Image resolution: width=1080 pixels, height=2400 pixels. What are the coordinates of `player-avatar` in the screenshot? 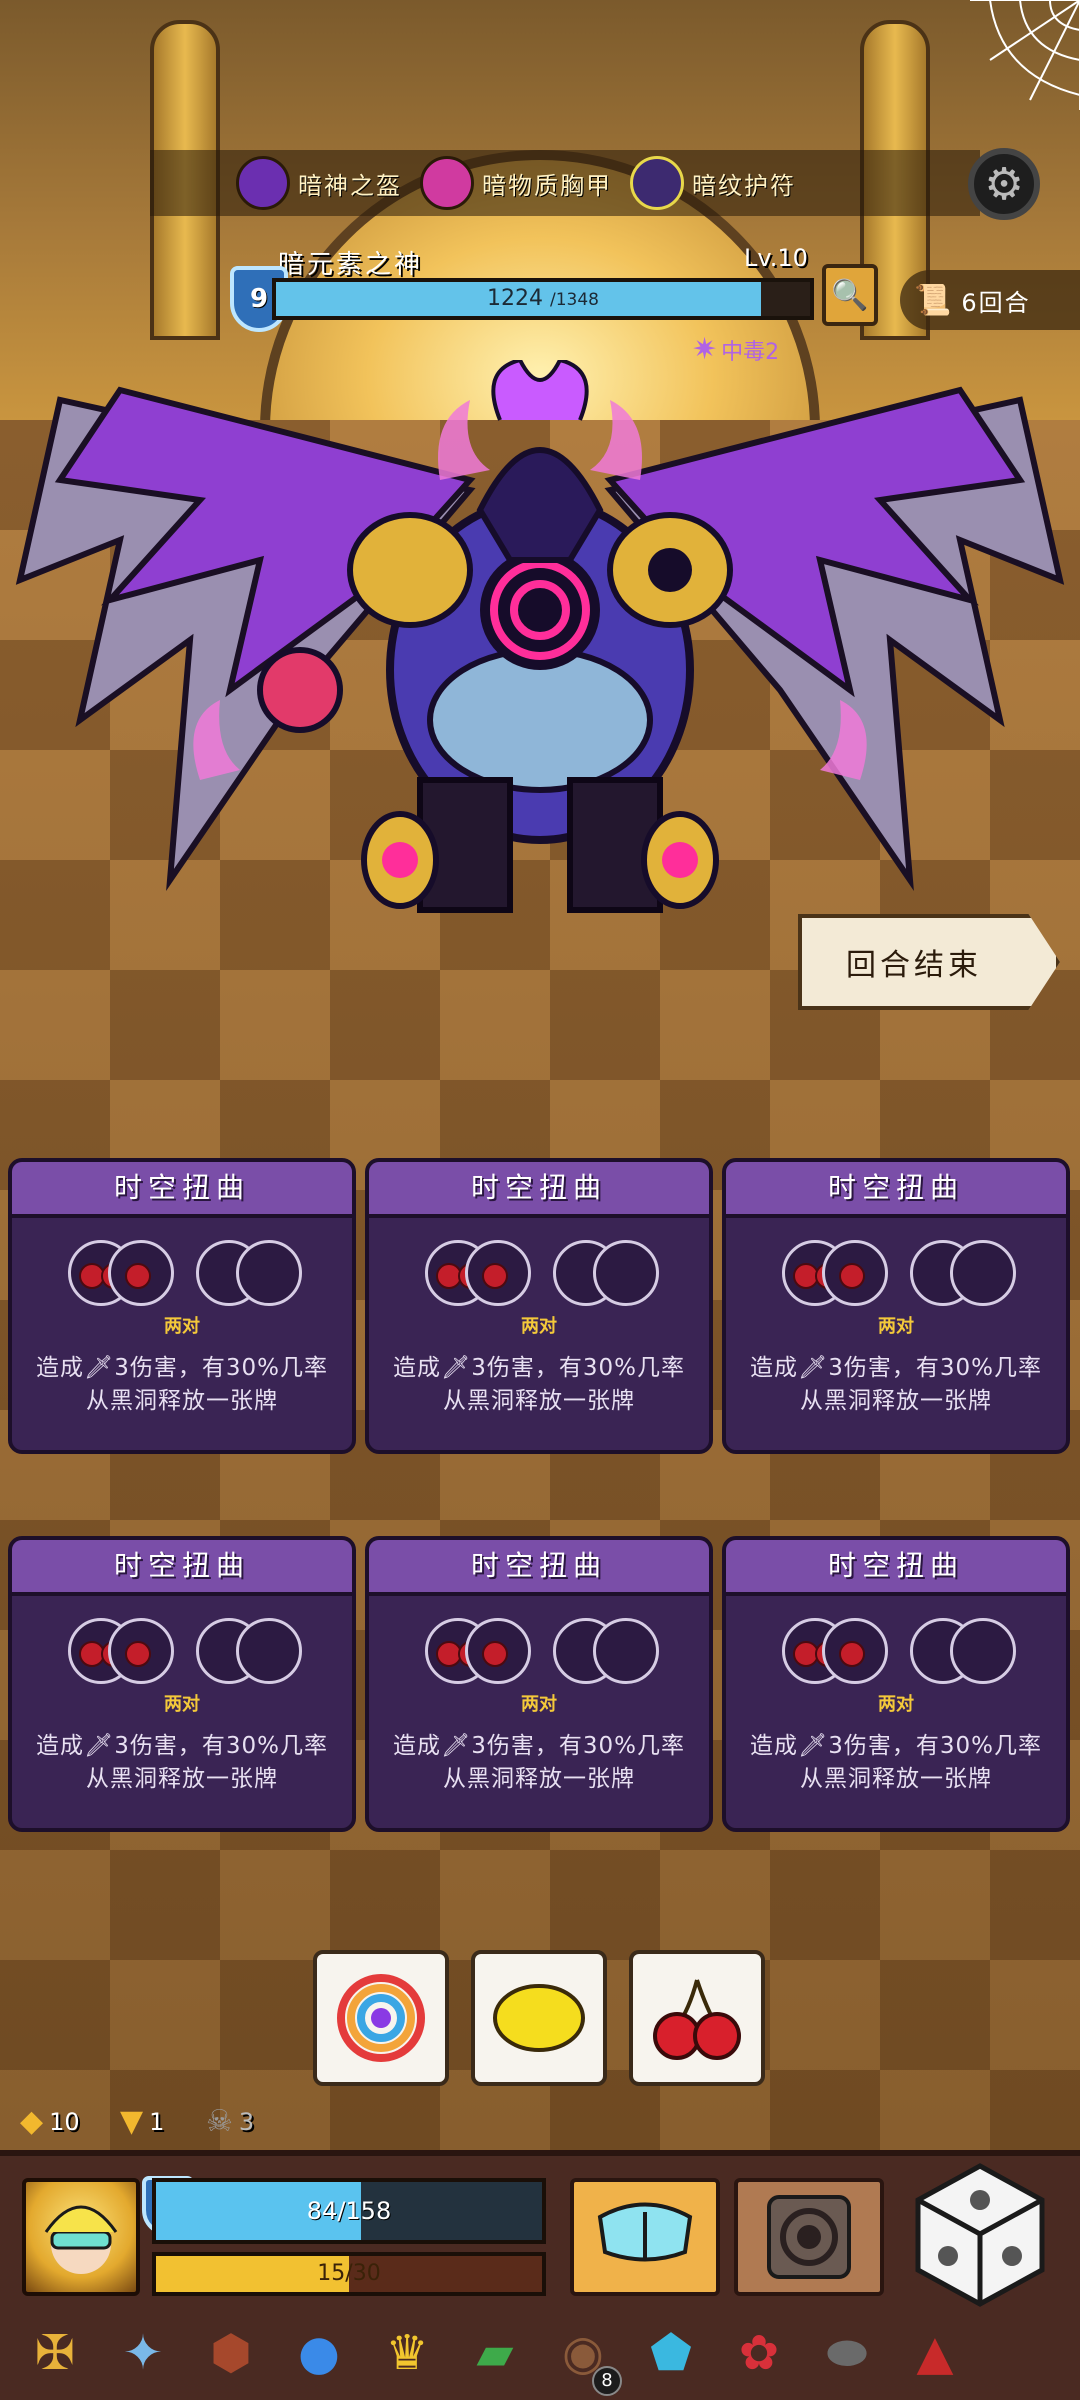 It's located at (81, 2237).